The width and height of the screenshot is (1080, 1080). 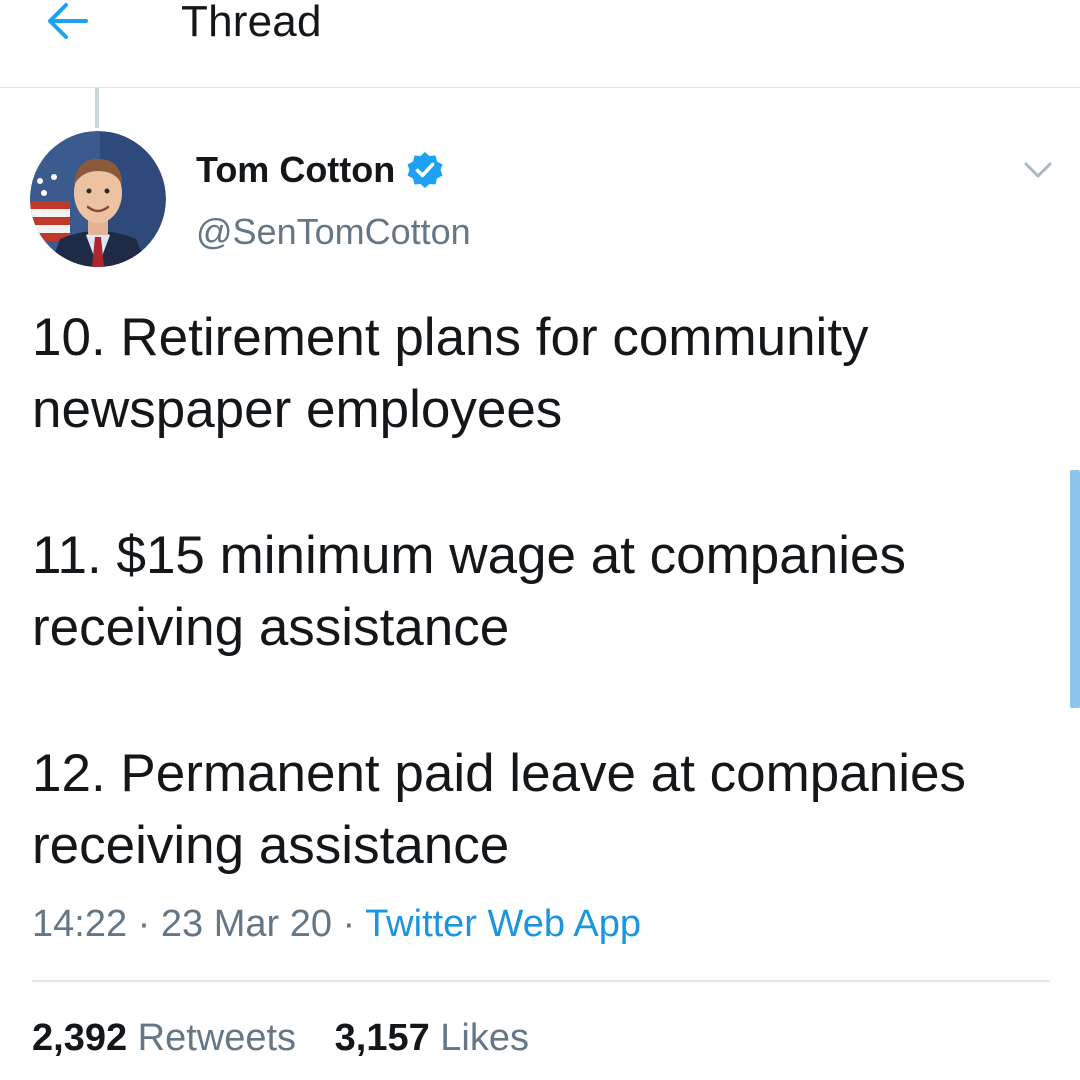 What do you see at coordinates (336, 924) in the screenshot?
I see `tweet-meta: 14:22 · 23 Mar 20 · Twitter Web App` at bounding box center [336, 924].